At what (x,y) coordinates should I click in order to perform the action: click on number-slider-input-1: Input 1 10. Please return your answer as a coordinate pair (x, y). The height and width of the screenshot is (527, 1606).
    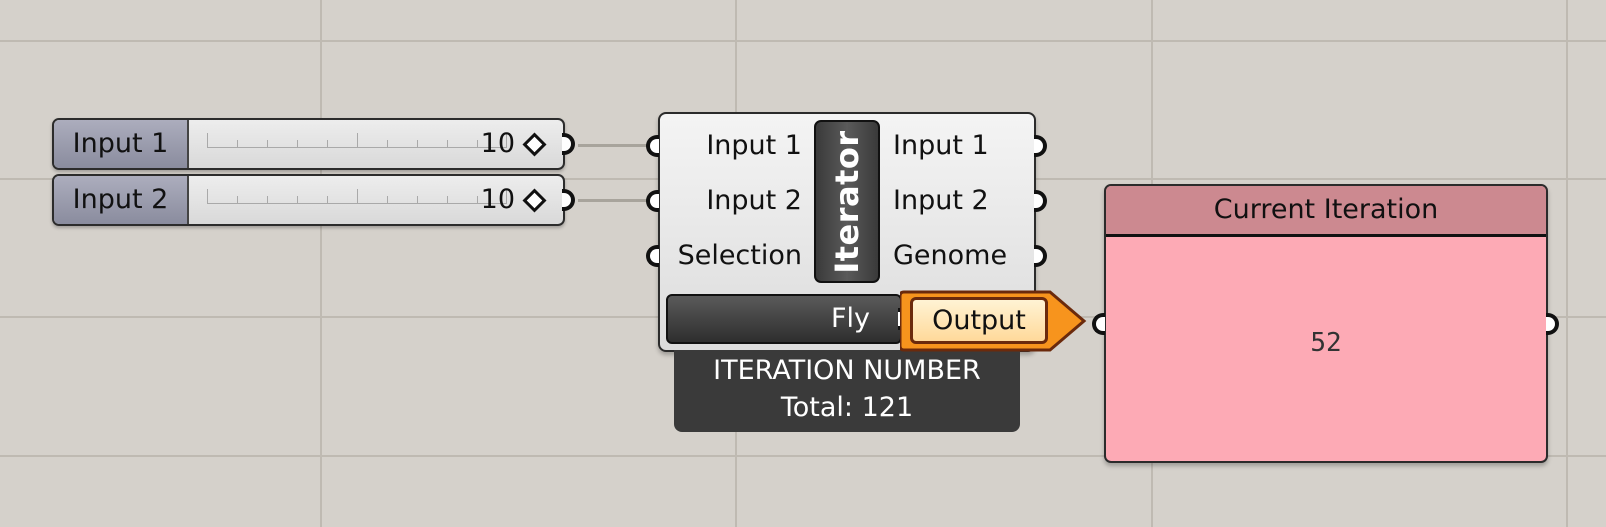
    Looking at the image, I should click on (313, 144).